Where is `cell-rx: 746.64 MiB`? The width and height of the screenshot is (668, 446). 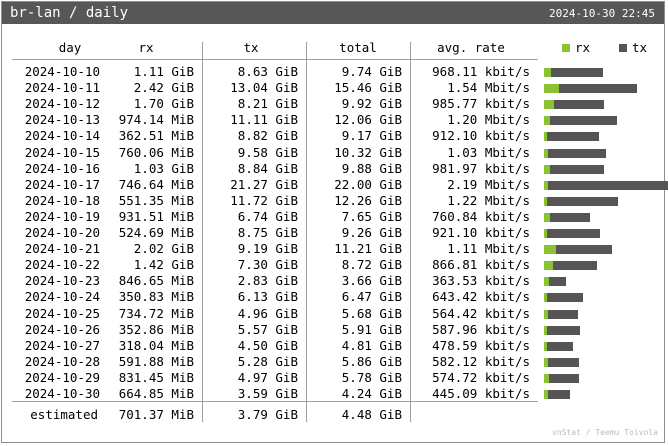
cell-rx: 746.64 MiB is located at coordinates (156, 184).